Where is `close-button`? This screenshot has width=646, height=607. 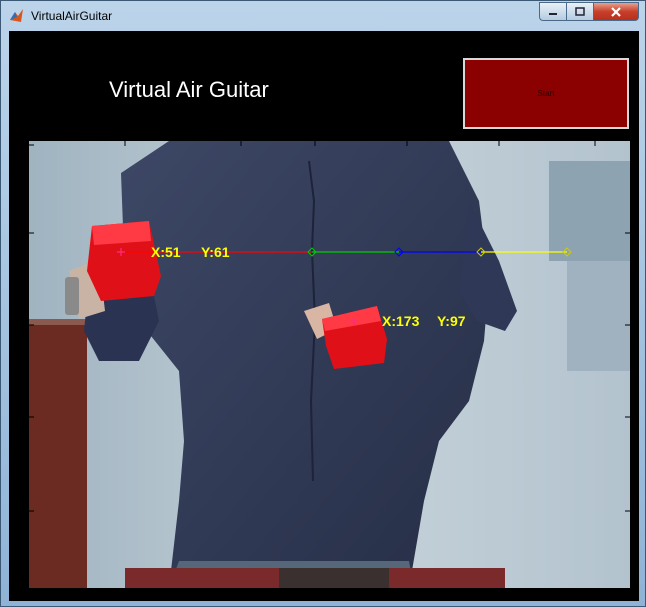
close-button is located at coordinates (616, 11).